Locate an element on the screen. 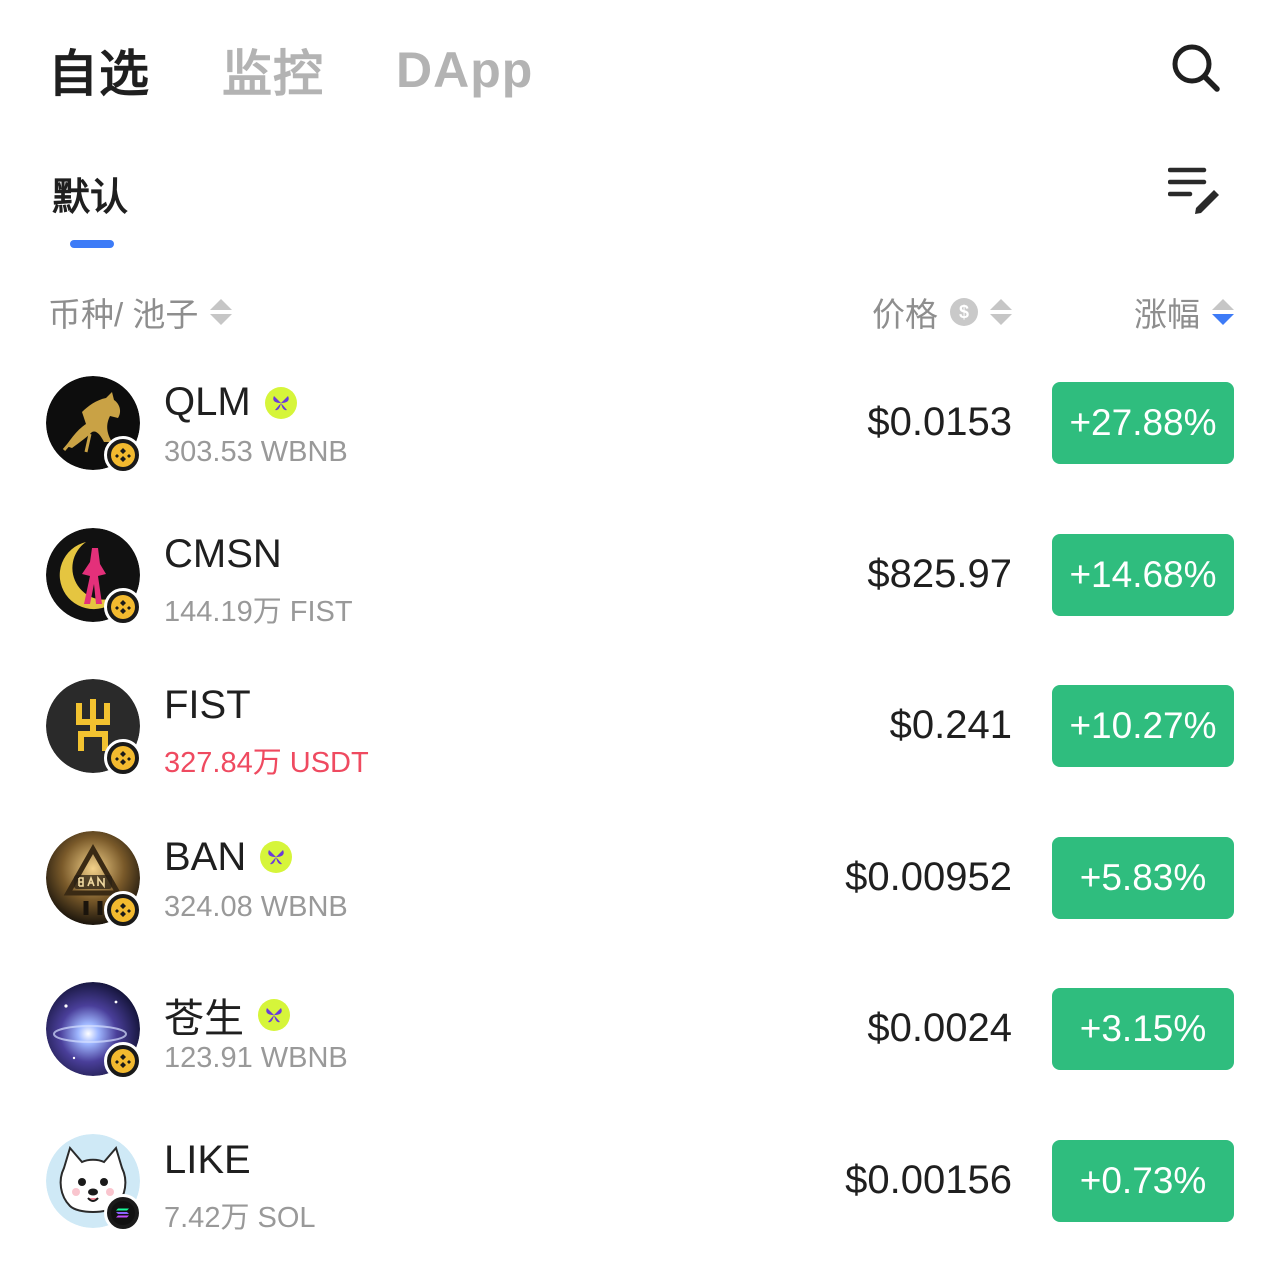 The width and height of the screenshot is (1280, 1266). token-name: QLM is located at coordinates (207, 402).